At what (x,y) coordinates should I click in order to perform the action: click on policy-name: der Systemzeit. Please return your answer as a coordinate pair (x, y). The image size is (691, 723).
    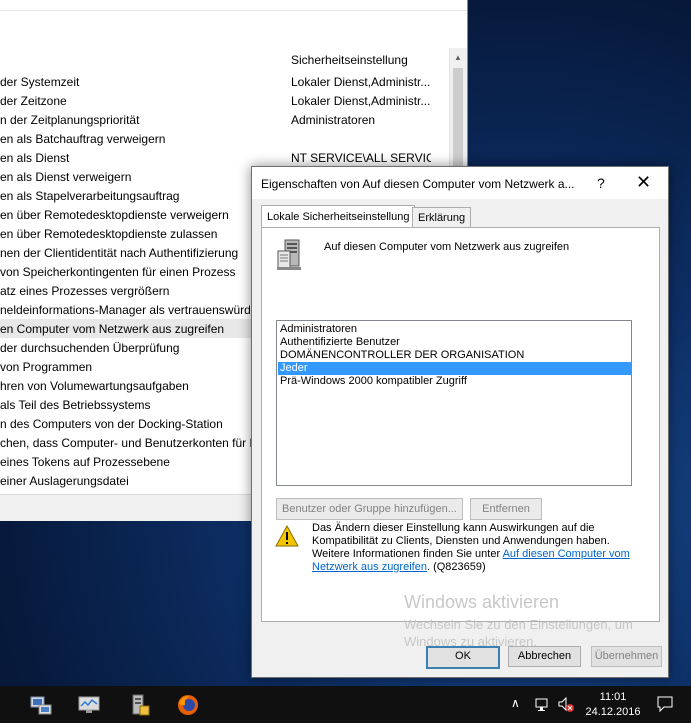
    Looking at the image, I should click on (40, 82).